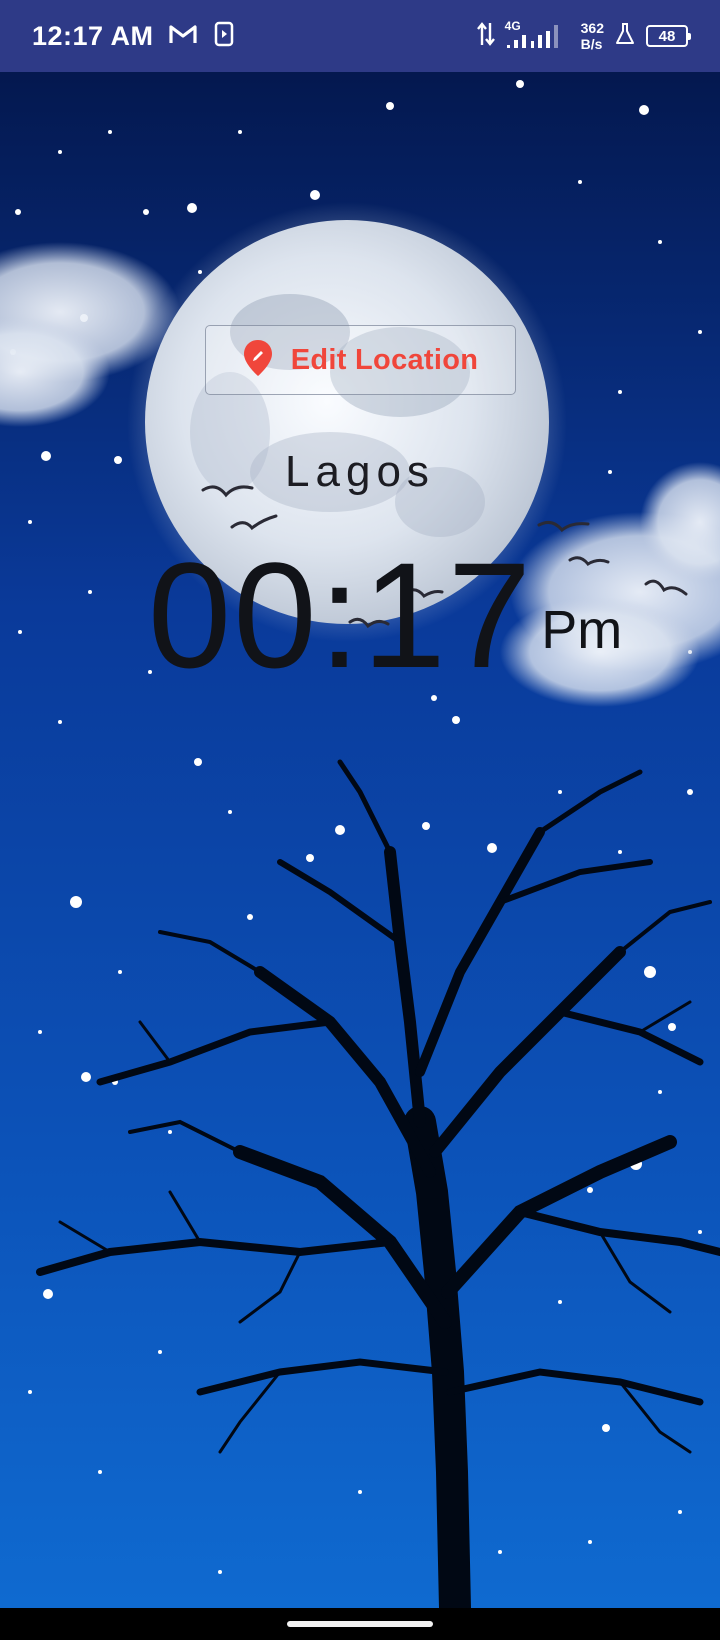  I want to click on edit-location-label: Edit Location, so click(384, 359).